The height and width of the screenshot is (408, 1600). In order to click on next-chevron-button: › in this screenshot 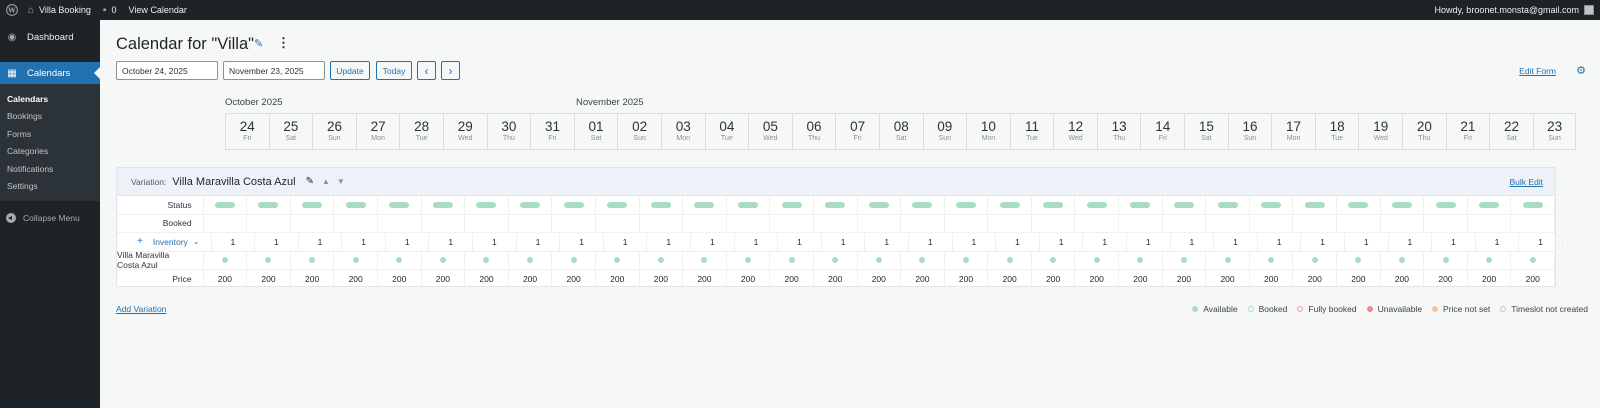, I will do `click(450, 70)`.